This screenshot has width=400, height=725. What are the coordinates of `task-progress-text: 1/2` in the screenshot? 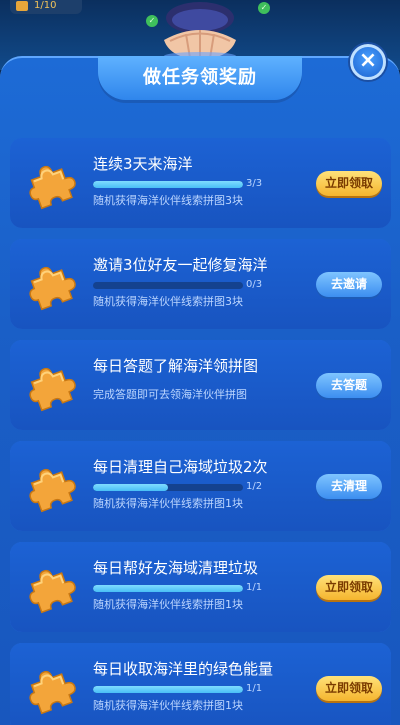 It's located at (254, 486).